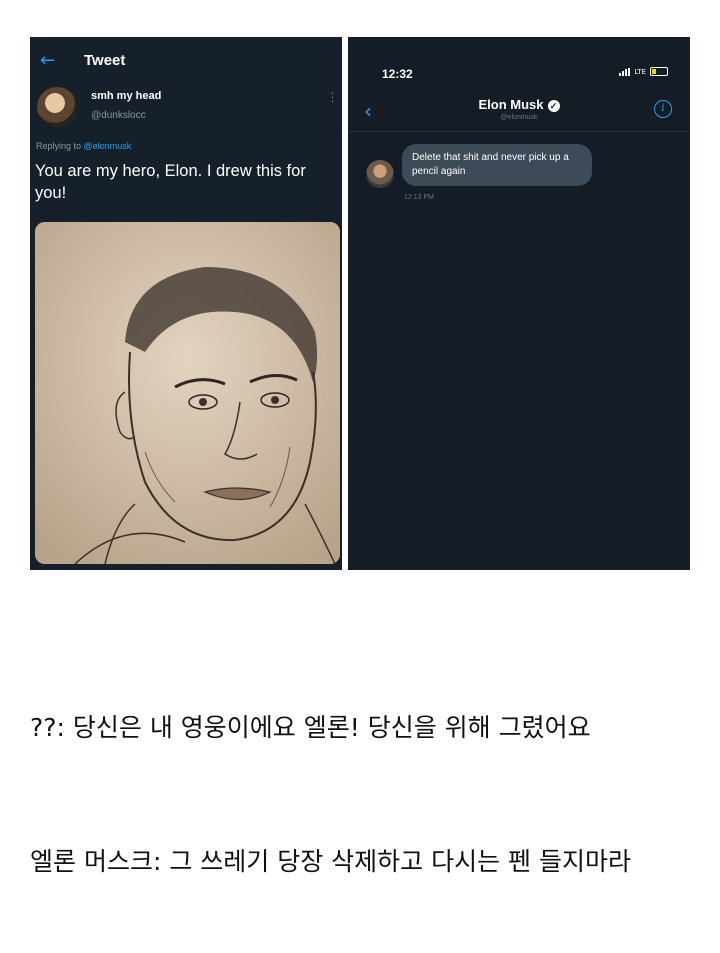 The image size is (720, 953). I want to click on contact-name: Elon Musk, so click(511, 104).